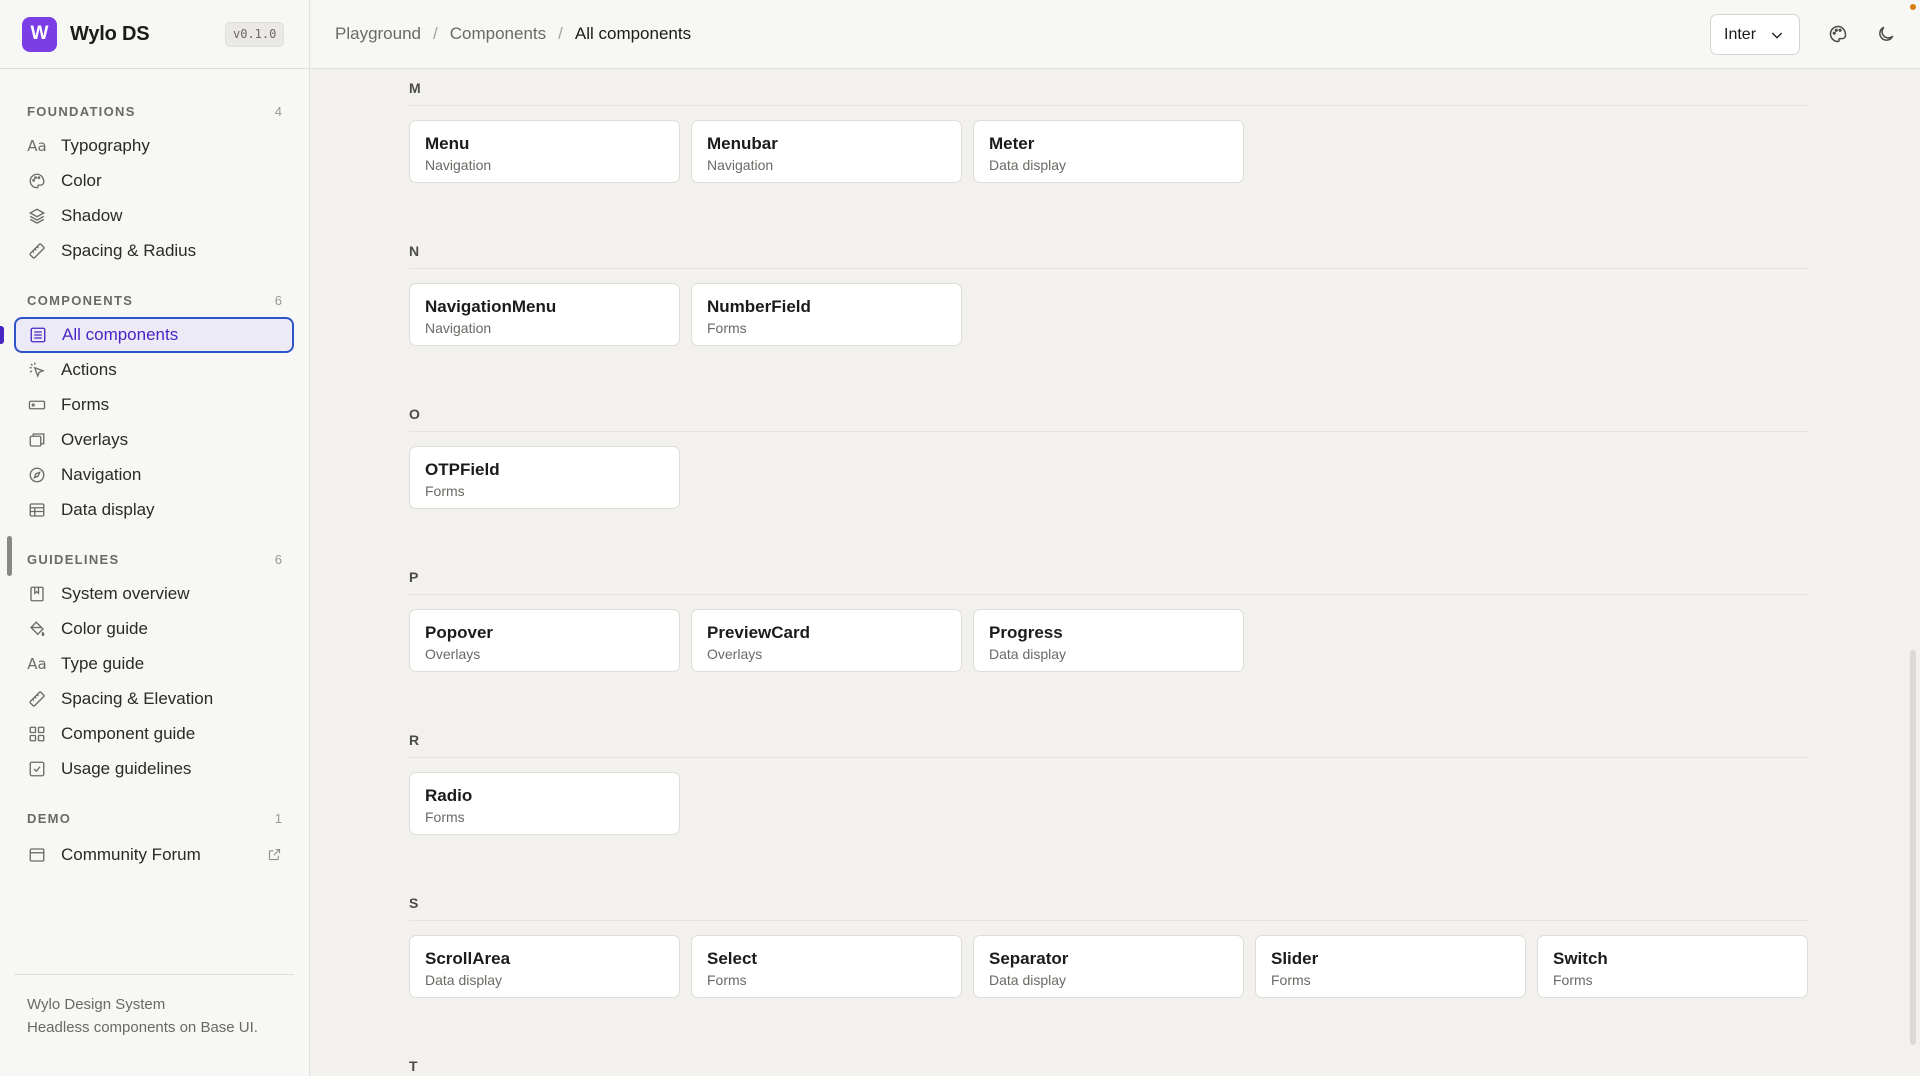 This screenshot has height=1076, width=1920. I want to click on breadcrumb-current: All components, so click(633, 33).